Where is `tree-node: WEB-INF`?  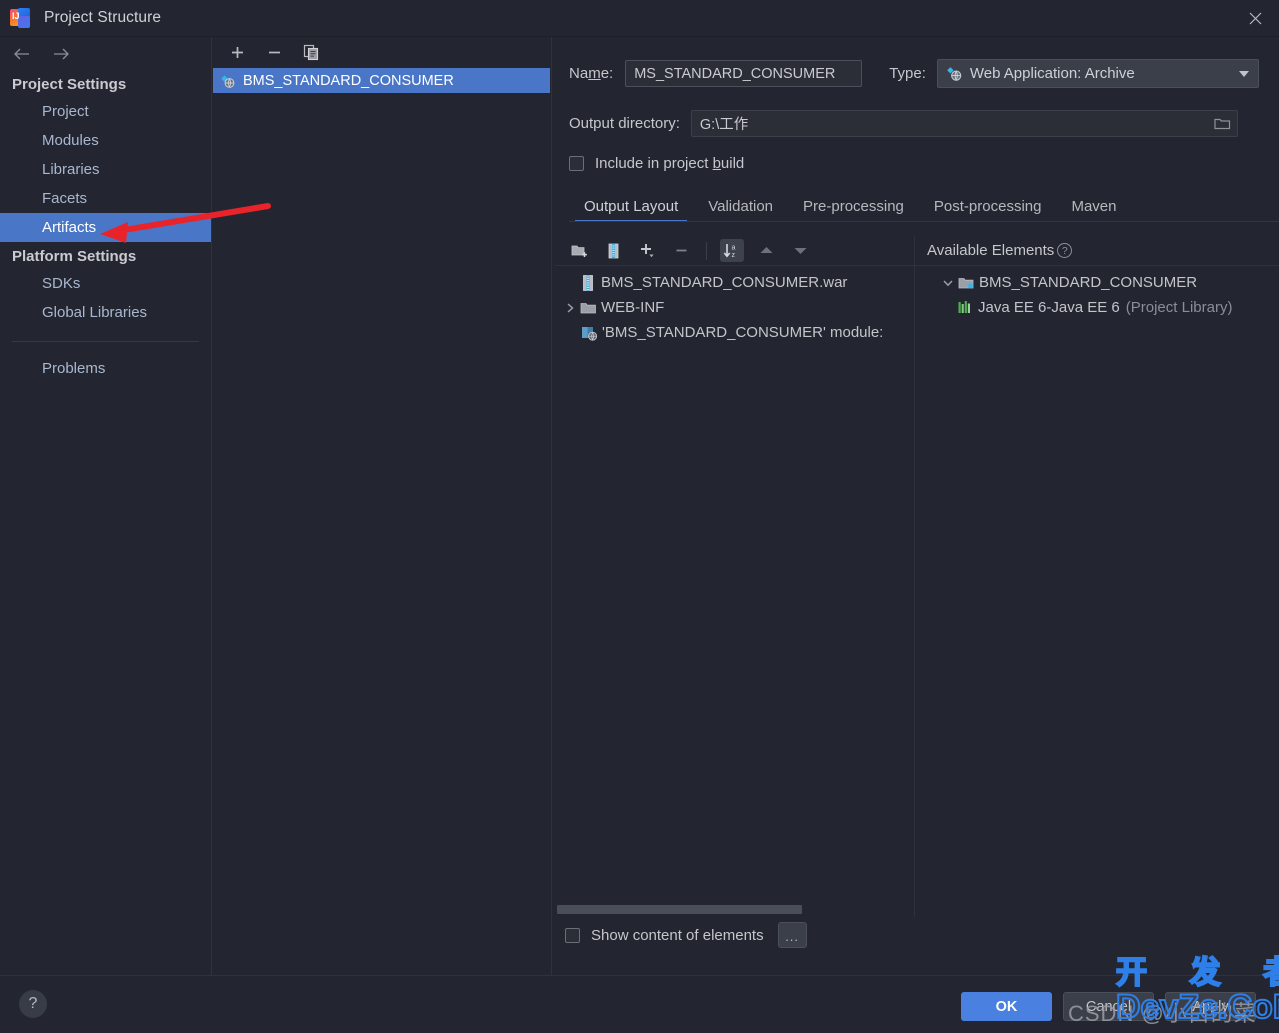
tree-node: WEB-INF is located at coordinates (734, 307).